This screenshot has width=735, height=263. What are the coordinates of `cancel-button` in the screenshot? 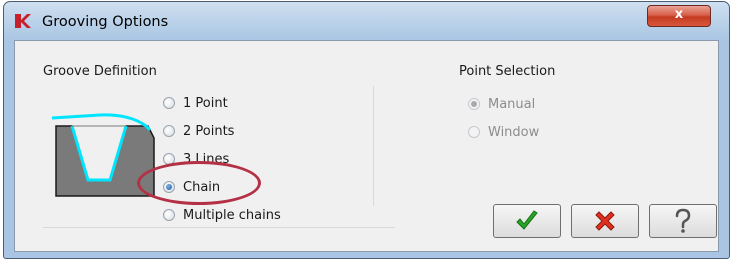 It's located at (605, 221).